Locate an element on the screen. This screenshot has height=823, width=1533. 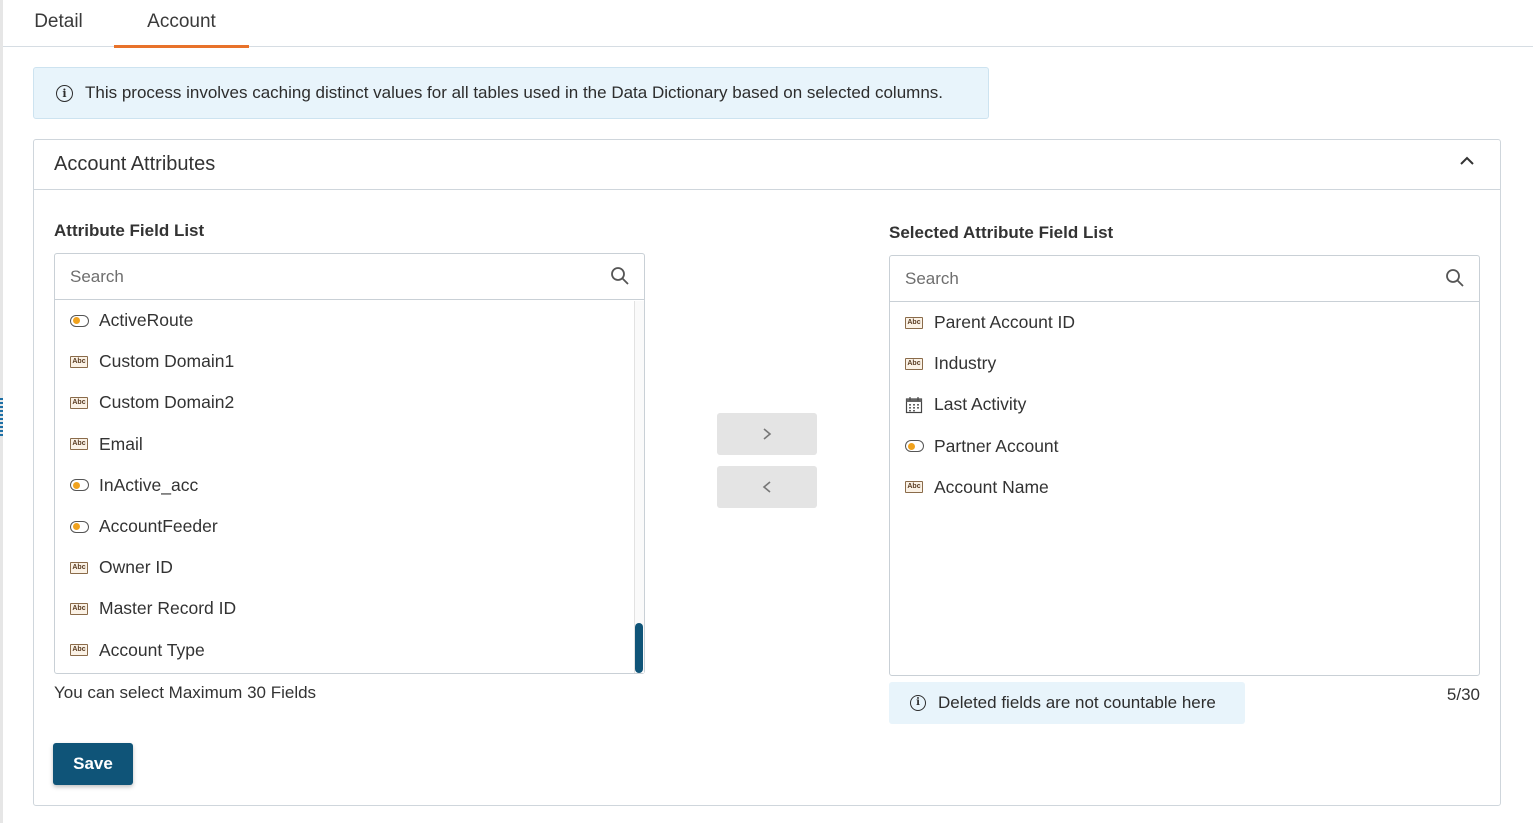
list-item: Abc Account Name is located at coordinates (1184, 487).